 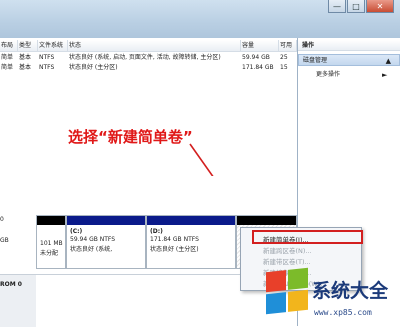 What do you see at coordinates (388, 61) in the screenshot?
I see `collapse-caret-icon: ▲` at bounding box center [388, 61].